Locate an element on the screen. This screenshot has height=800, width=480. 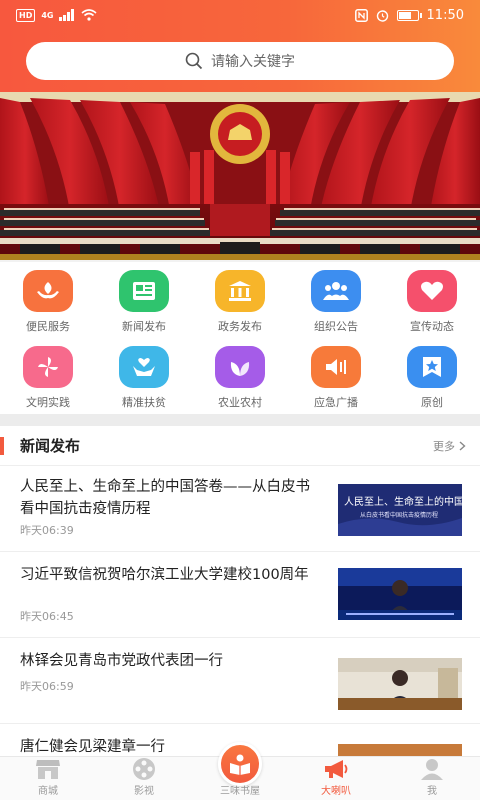
heart-icon is located at coordinates (432, 291).